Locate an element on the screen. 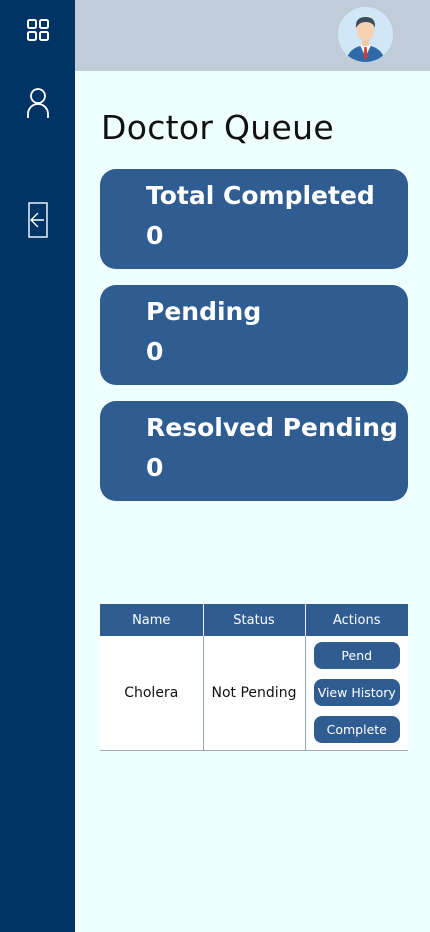 This screenshot has height=932, width=430. doctor-avatar-icon is located at coordinates (365, 34).